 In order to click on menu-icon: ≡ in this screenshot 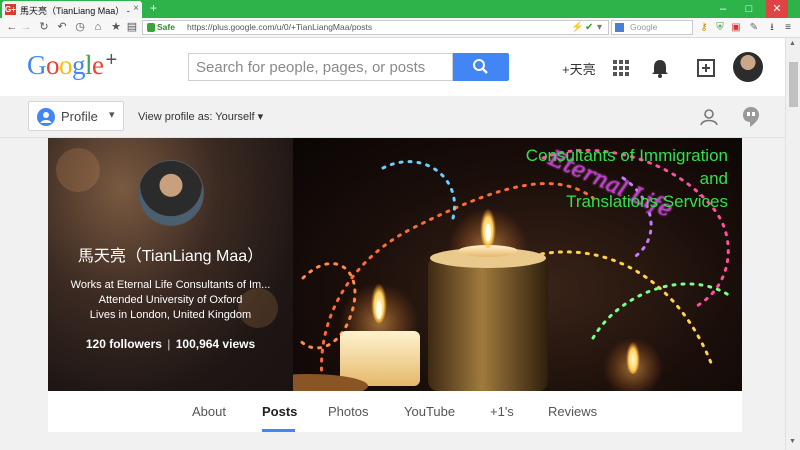, I will do `click(788, 27)`.